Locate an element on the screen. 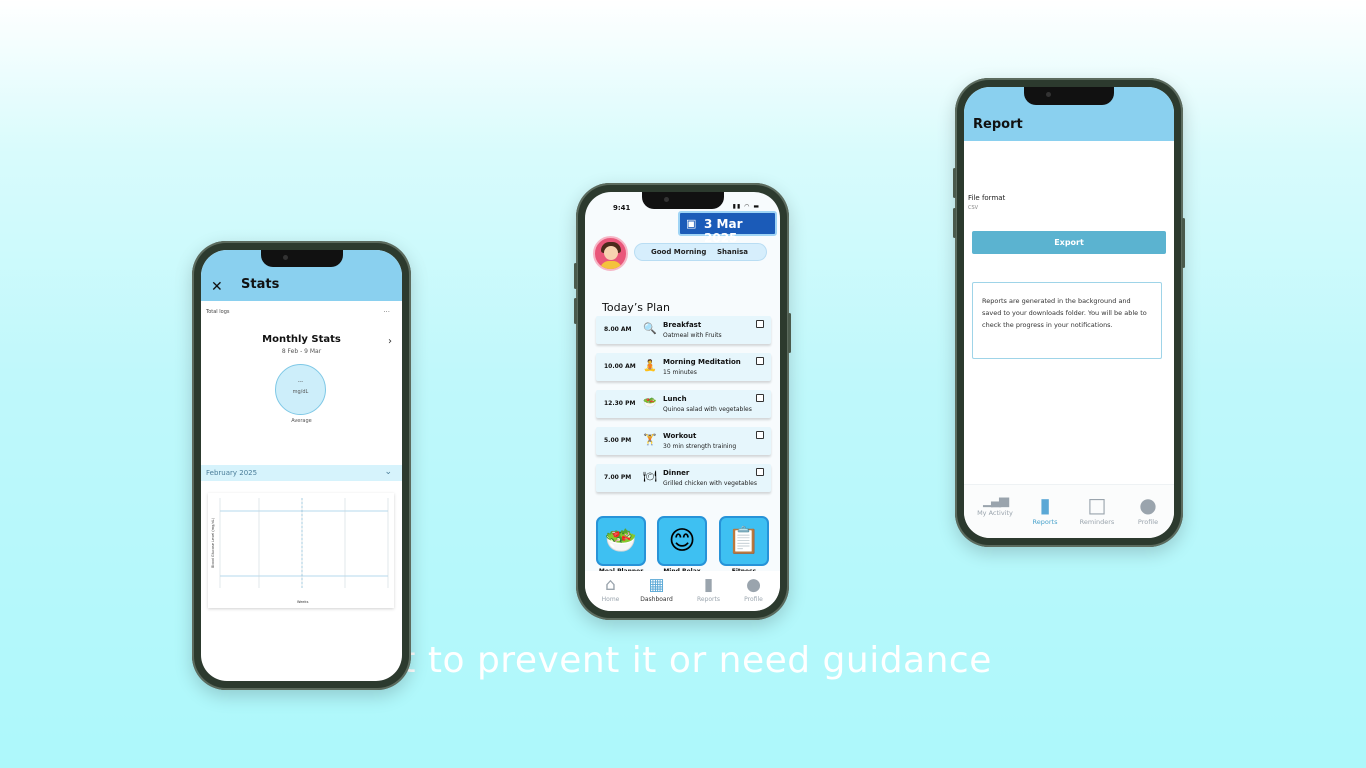  plan-time: 8.00 AM is located at coordinates (618, 329).